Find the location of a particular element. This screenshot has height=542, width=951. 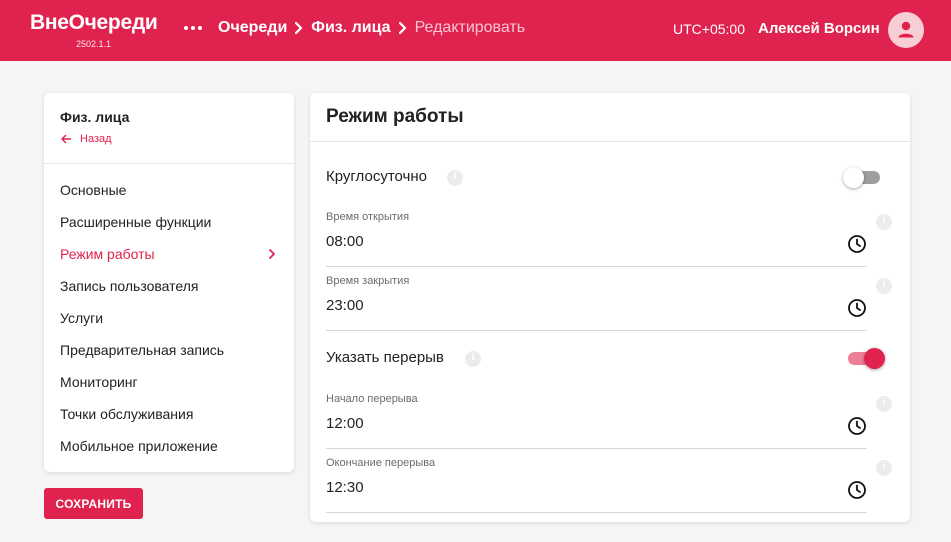

sidebar-item-label: Мобильное приложение is located at coordinates (139, 446).